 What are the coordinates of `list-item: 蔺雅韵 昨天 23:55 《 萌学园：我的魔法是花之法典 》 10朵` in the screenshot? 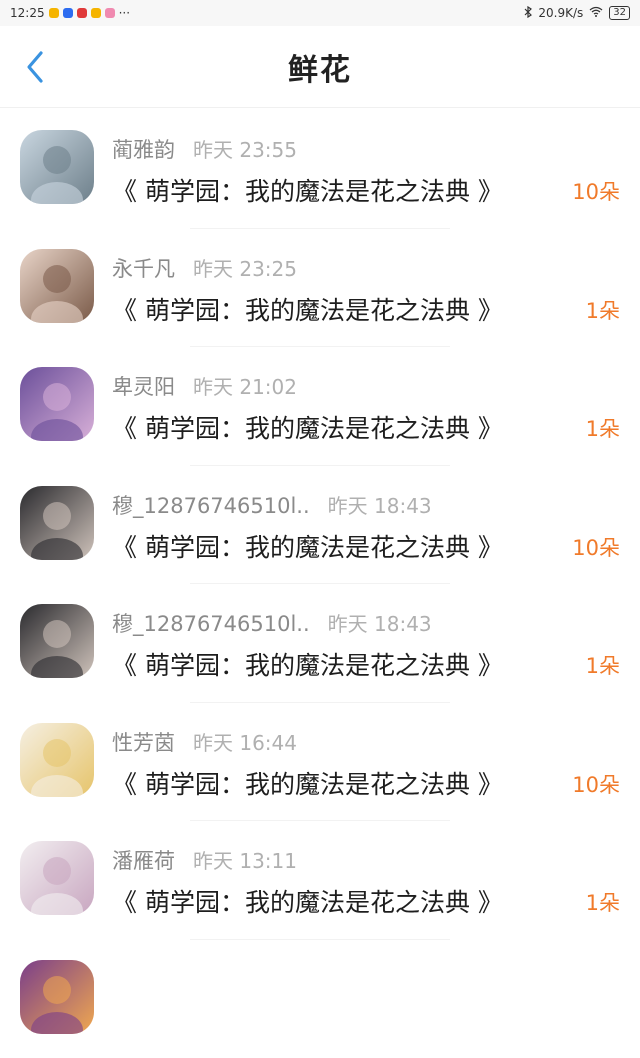 It's located at (320, 169).